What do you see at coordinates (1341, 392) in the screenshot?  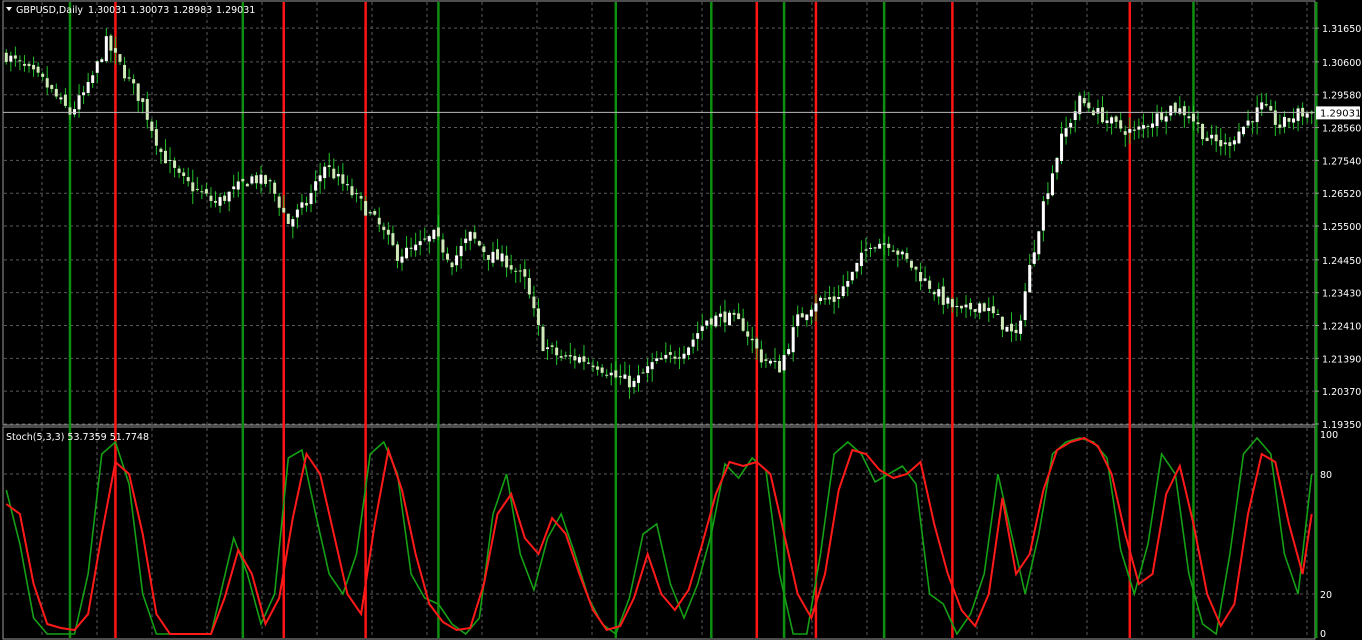 I see `price-tick-label: 1.20370` at bounding box center [1341, 392].